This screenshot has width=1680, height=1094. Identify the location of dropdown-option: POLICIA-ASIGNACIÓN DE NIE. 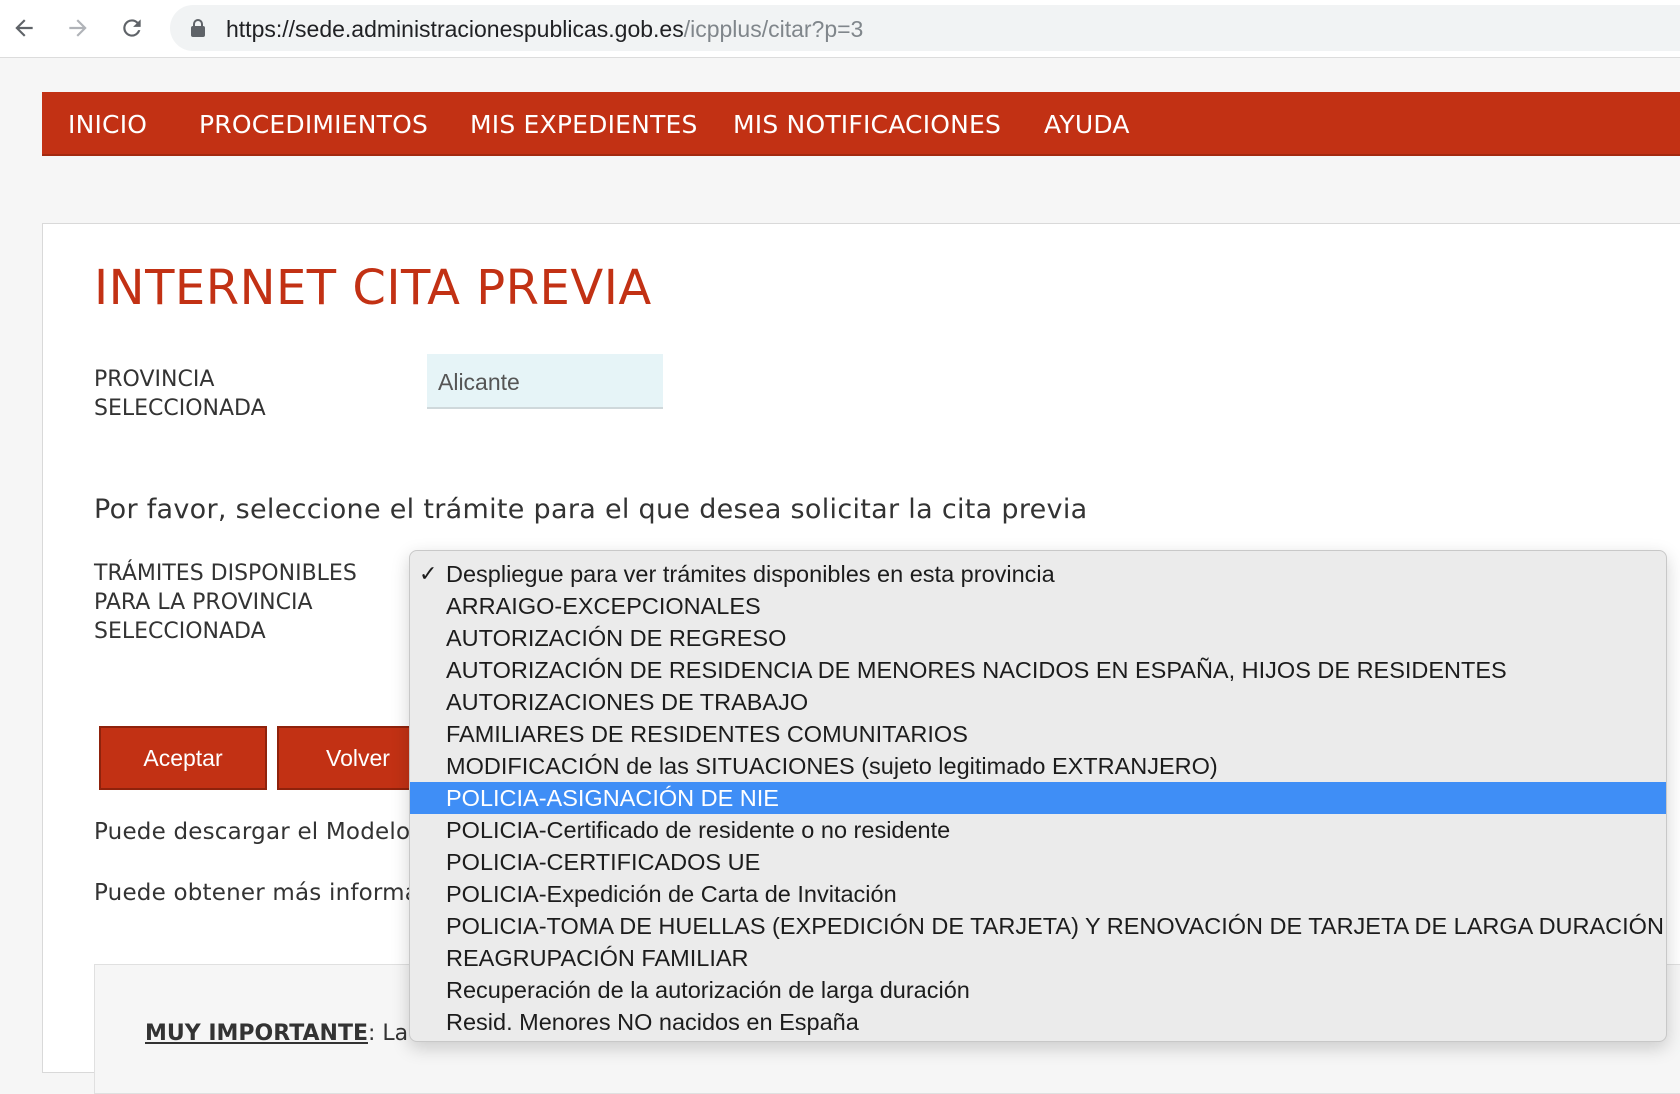
(1038, 798).